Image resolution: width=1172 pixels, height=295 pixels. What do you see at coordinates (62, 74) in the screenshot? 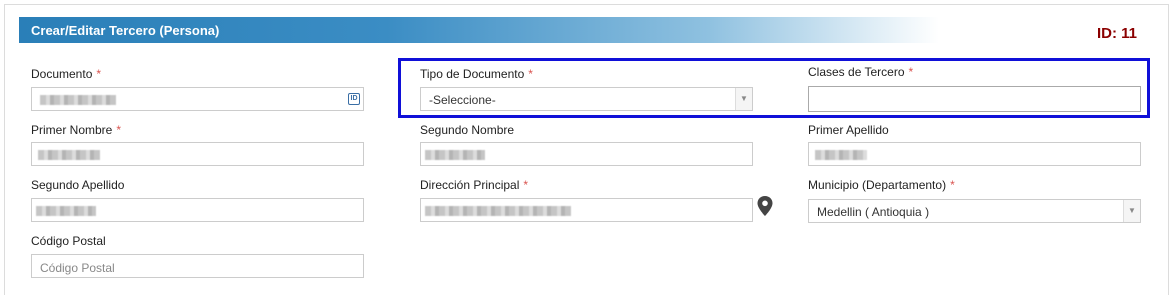
I see `documento-label-text: Documento` at bounding box center [62, 74].